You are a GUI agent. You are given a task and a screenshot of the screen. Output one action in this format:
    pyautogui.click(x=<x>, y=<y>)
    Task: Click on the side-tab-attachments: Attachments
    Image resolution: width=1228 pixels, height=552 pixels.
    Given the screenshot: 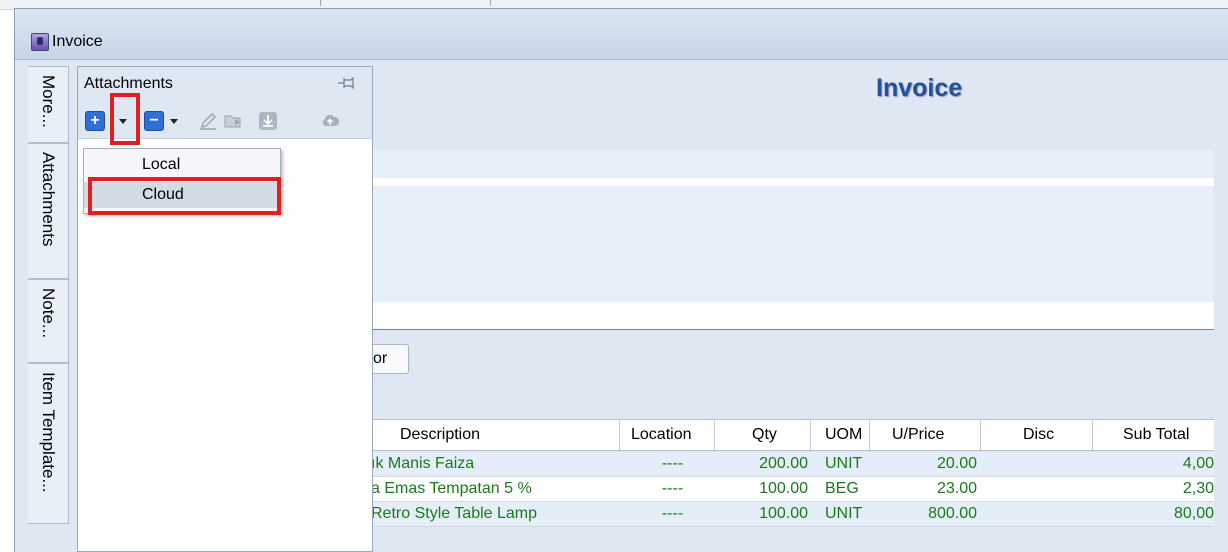 What is the action you would take?
    pyautogui.click(x=48, y=211)
    